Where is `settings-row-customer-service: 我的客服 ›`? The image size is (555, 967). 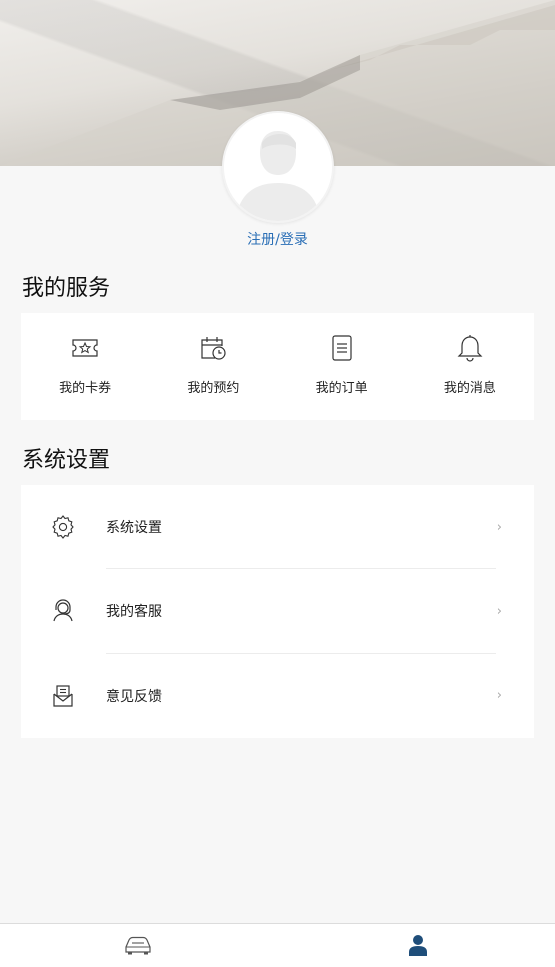 settings-row-customer-service: 我的客服 › is located at coordinates (277, 611).